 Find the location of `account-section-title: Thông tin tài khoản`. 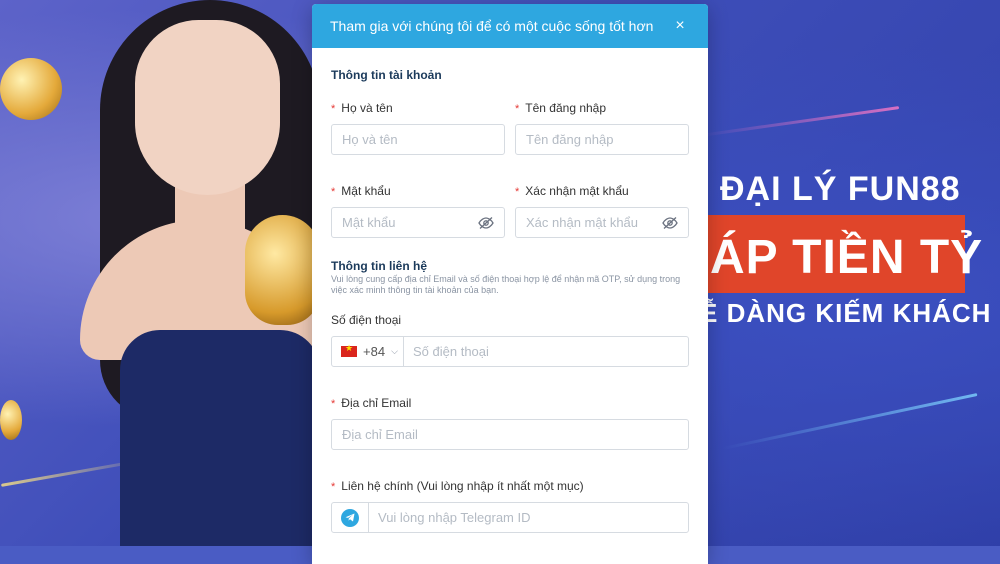

account-section-title: Thông tin tài khoản is located at coordinates (386, 75).